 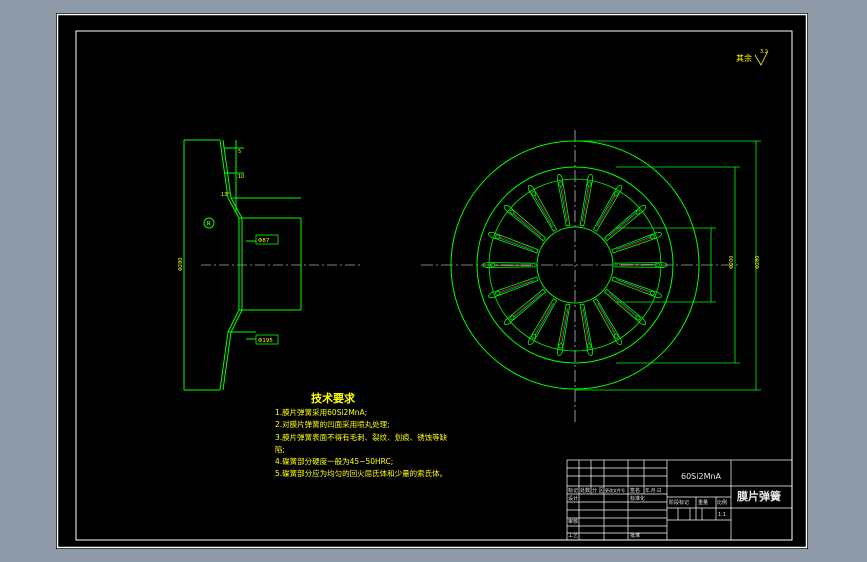 I want to click on dim-mid-diameter-box: Φ195, so click(x=267, y=339).